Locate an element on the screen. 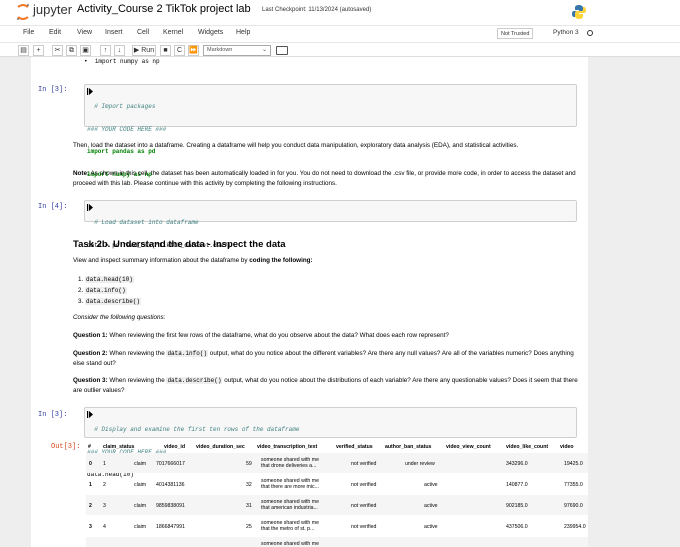 The width and height of the screenshot is (680, 547). table-cell: 2 is located at coordinates (104, 485).